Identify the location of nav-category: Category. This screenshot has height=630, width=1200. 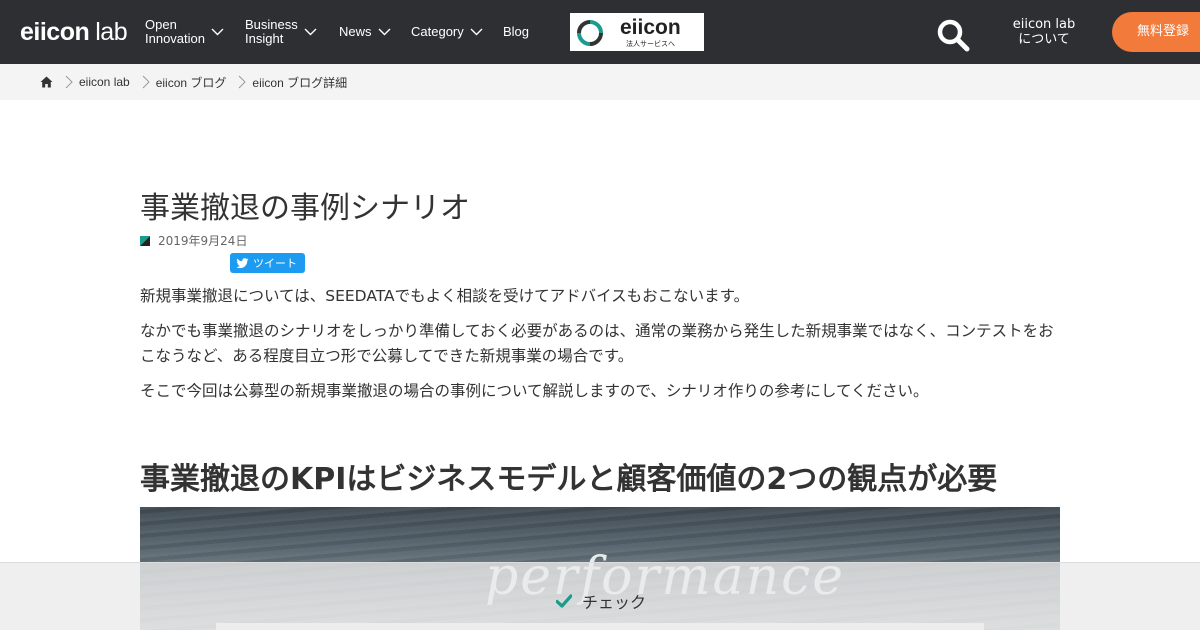
(447, 32).